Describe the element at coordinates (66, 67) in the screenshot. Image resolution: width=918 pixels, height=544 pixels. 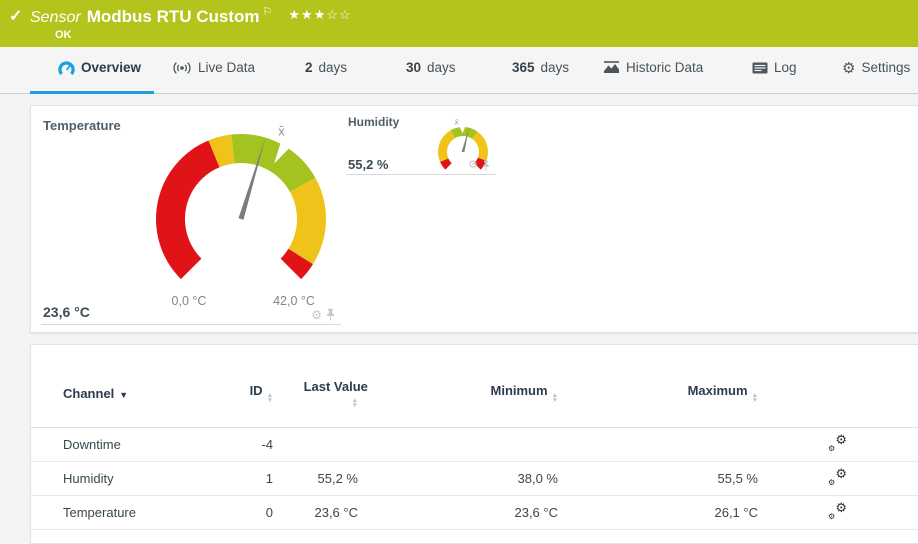
I see `gauge-icon` at that location.